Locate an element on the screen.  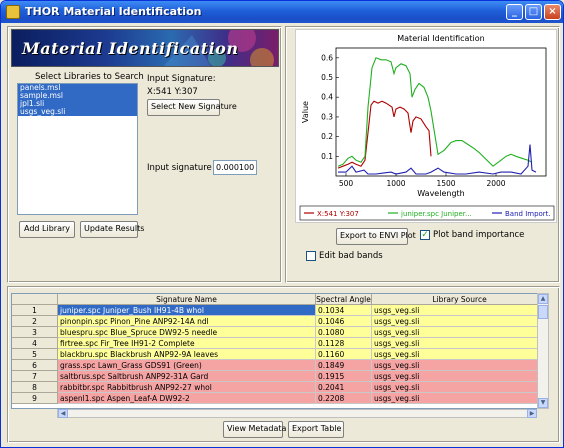
x-tick-label: 1500 is located at coordinates (445, 183).